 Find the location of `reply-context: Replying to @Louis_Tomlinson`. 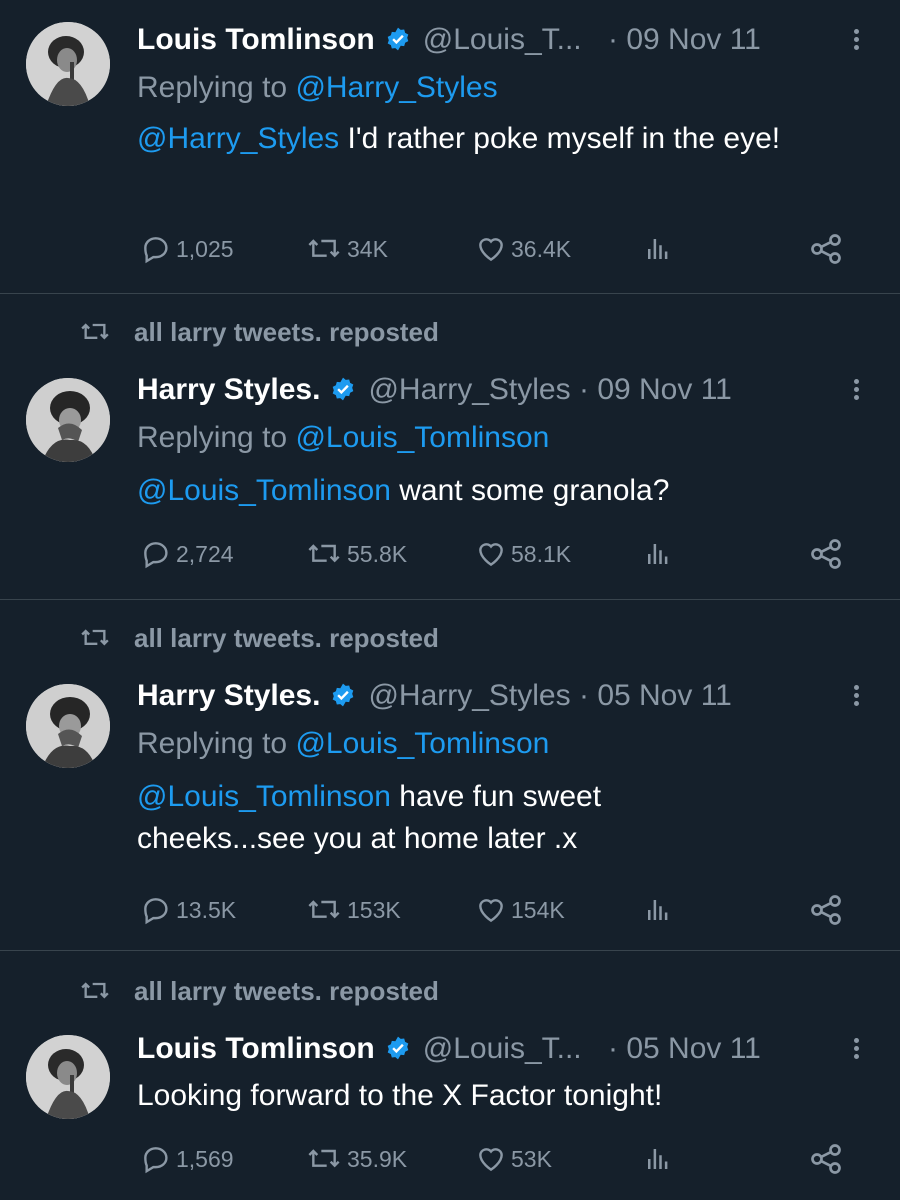

reply-context: Replying to @Louis_Tomlinson is located at coordinates (343, 744).